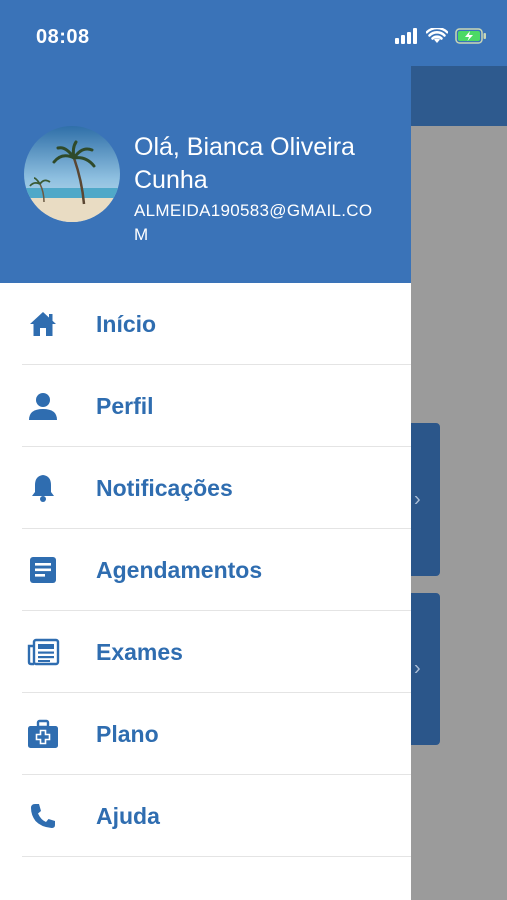 The image size is (507, 900). What do you see at coordinates (253, 222) in the screenshot?
I see `user-email: ALMEIDA190583@GMAIL.COM` at bounding box center [253, 222].